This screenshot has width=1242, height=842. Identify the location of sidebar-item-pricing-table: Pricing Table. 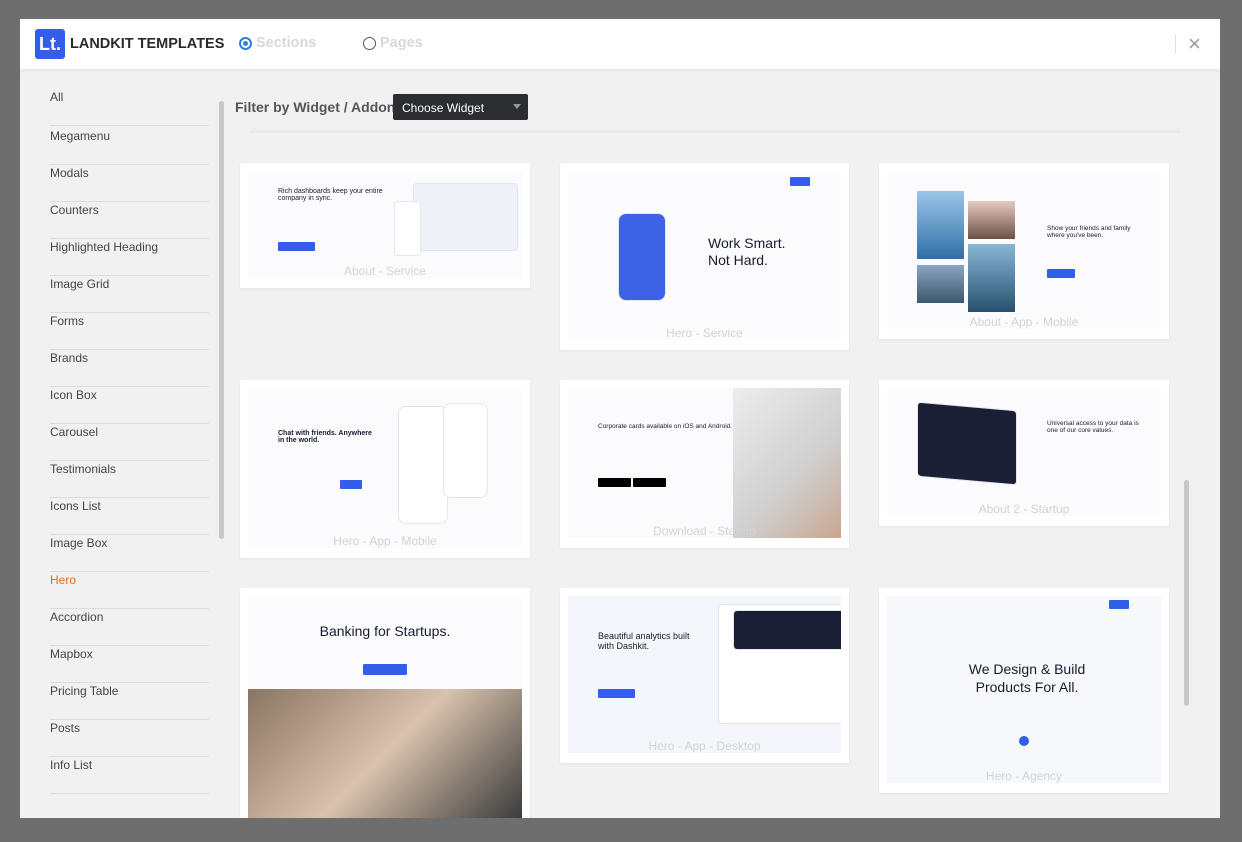
(129, 701).